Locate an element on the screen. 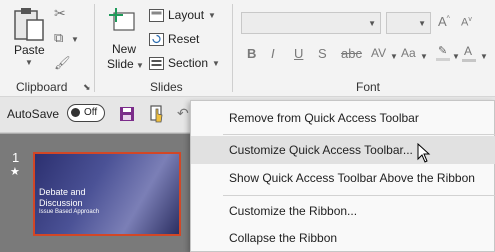 The image size is (495, 252). clipboard-group-label: Clipboard is located at coordinates (42, 87).